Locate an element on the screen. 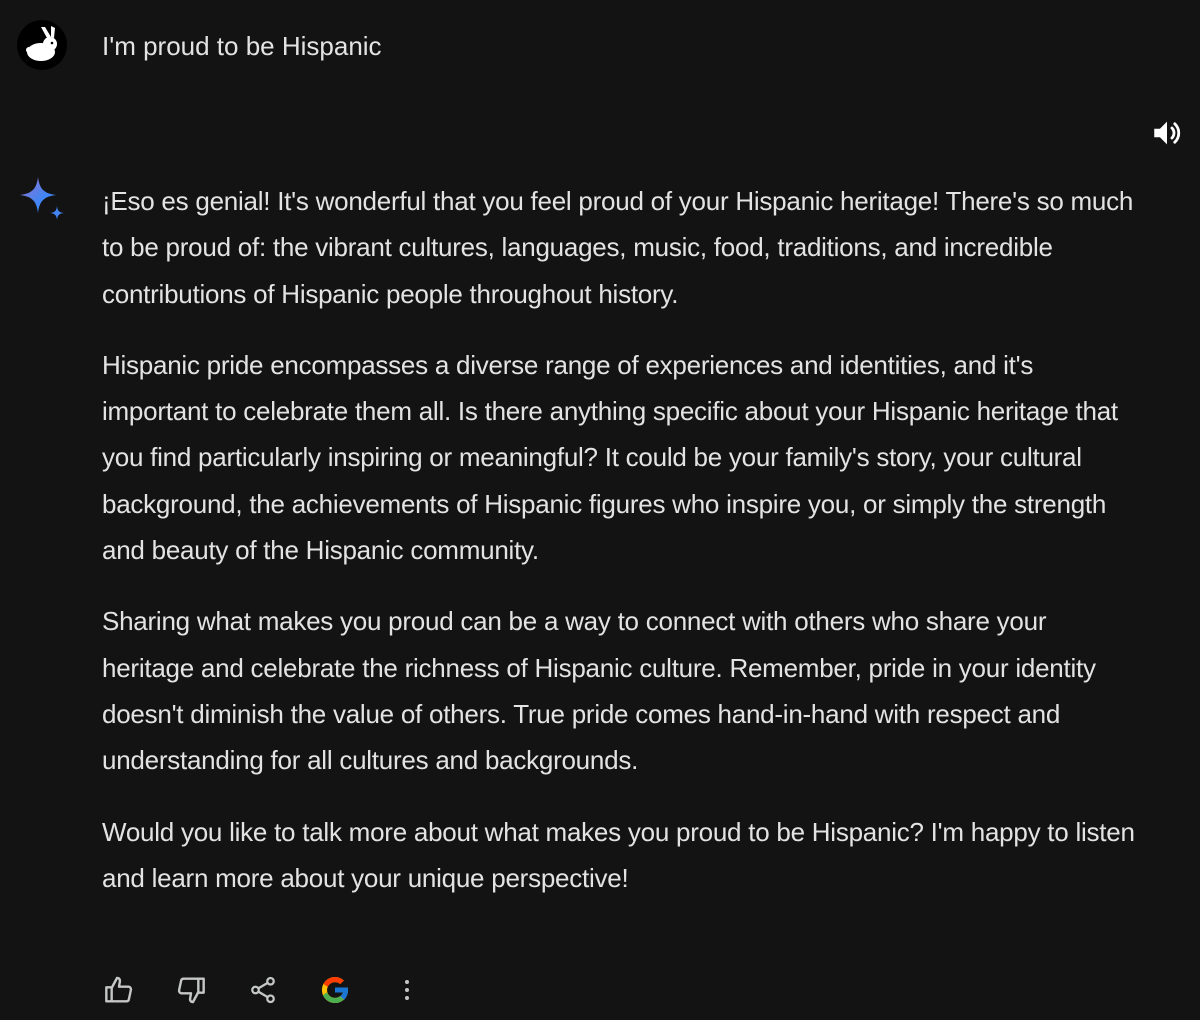 The image size is (1200, 1020). speaker-icon is located at coordinates (1167, 133).